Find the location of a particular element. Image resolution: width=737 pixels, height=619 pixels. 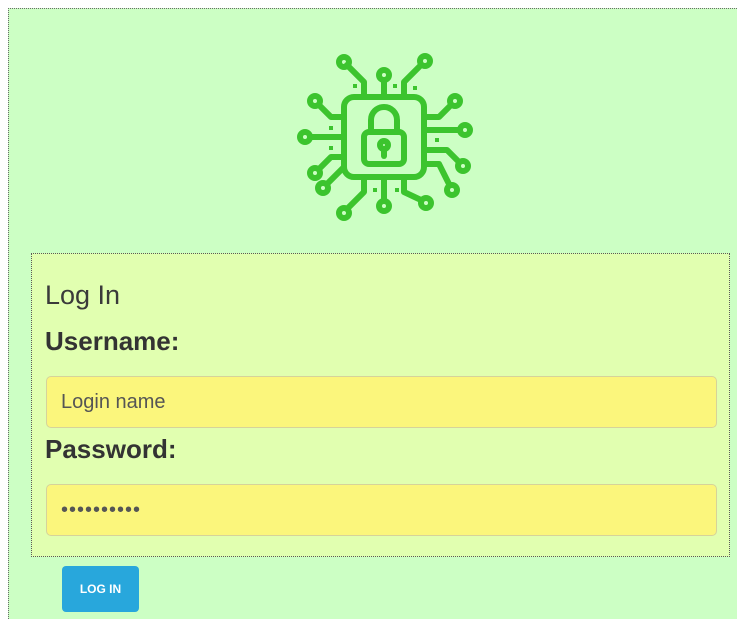

login-button: LOG IN is located at coordinates (100, 589).